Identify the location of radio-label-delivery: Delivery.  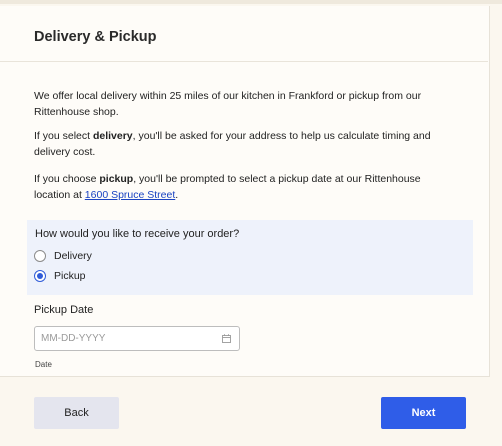
(73, 256).